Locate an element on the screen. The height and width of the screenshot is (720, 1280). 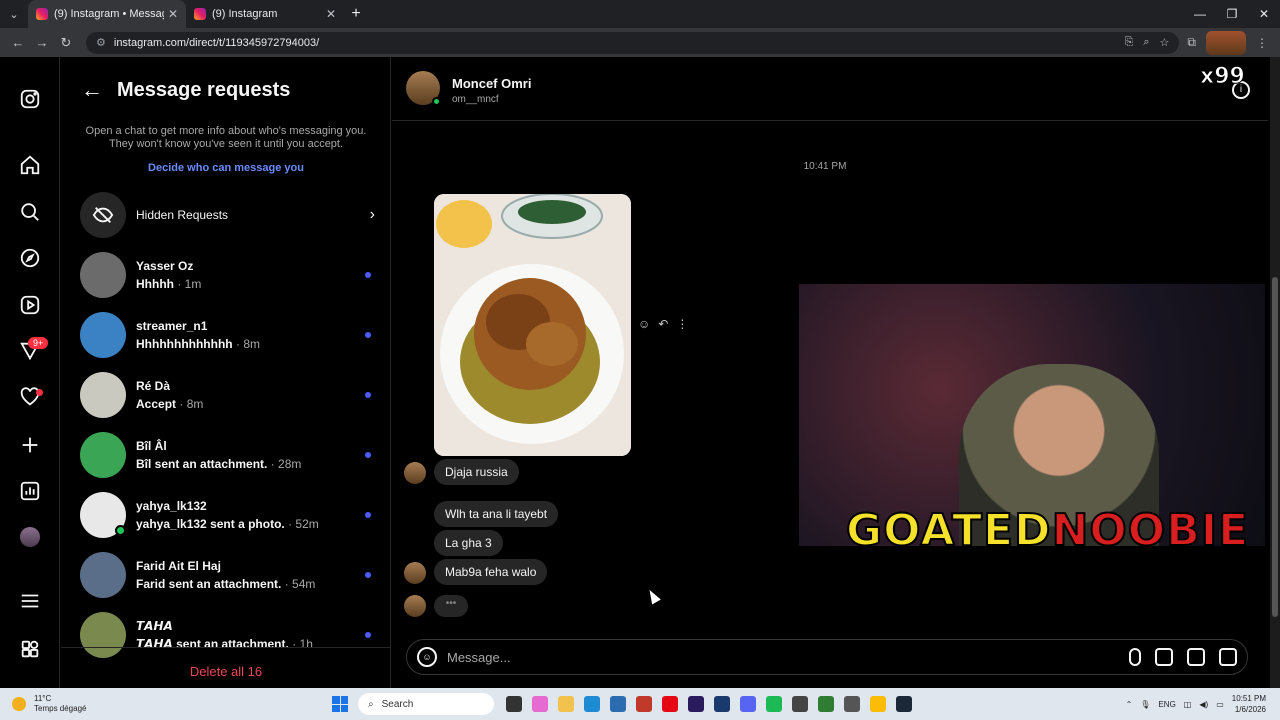
close-window-icon: ✕ is located at coordinates (1264, 14).